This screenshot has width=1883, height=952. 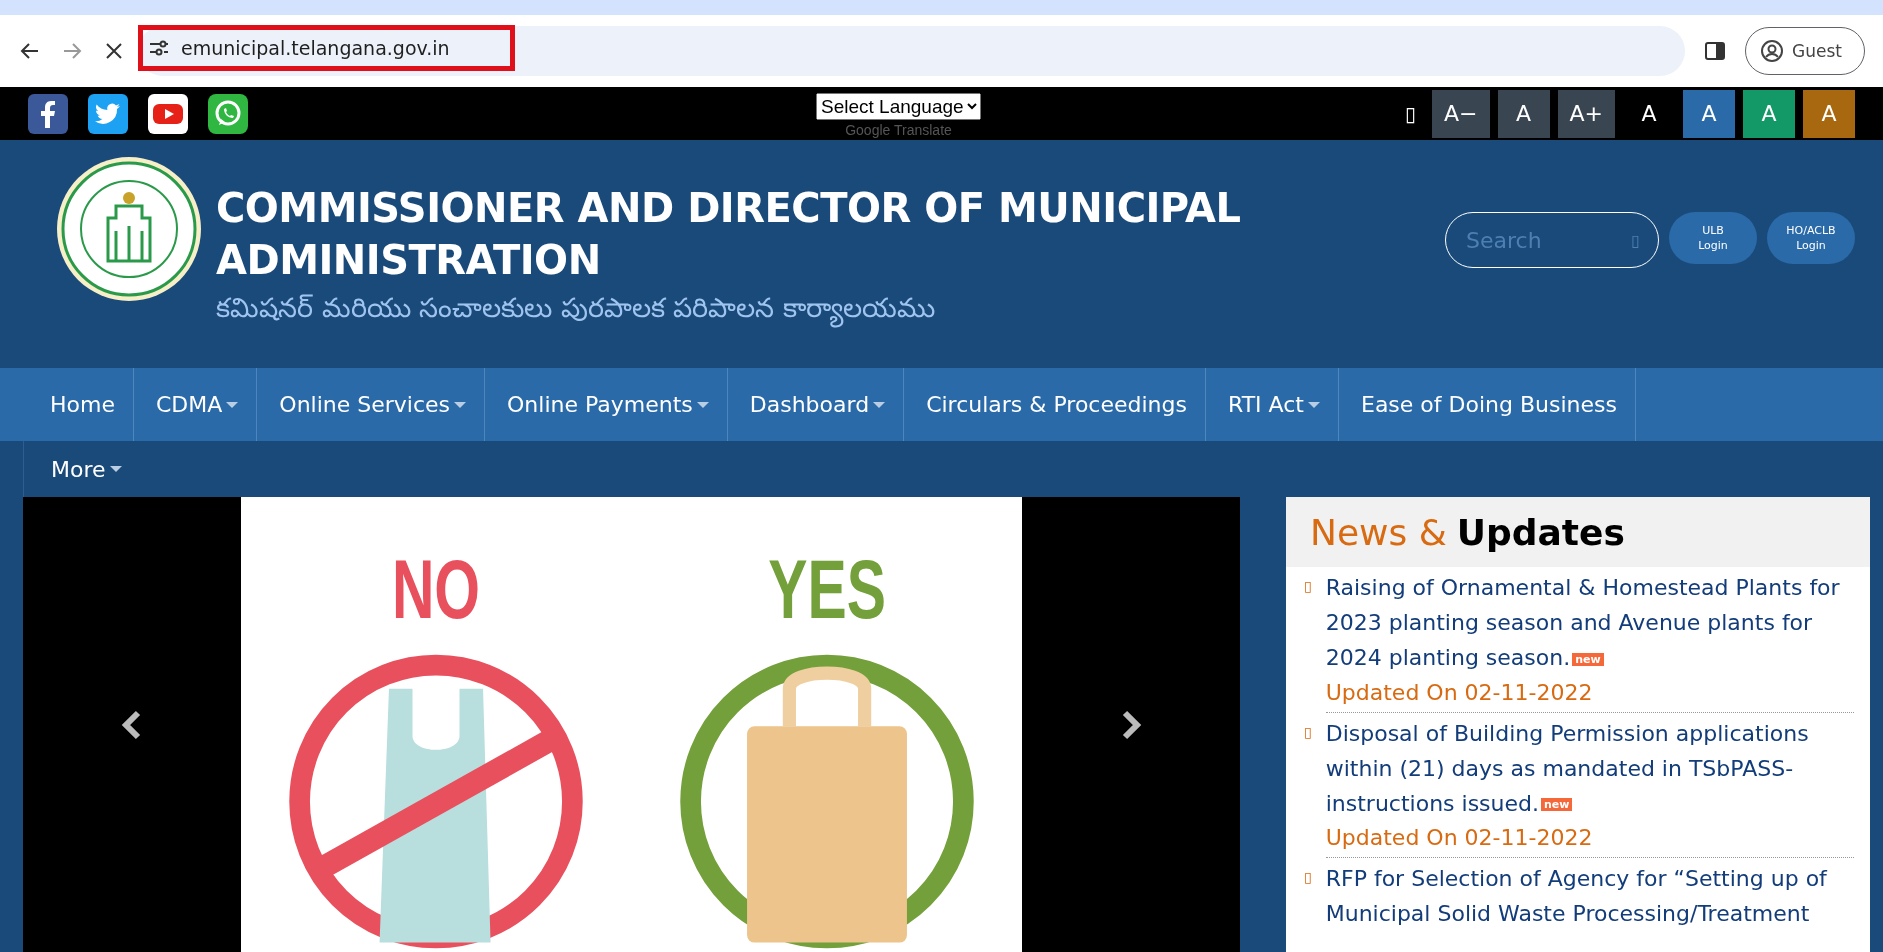 I want to click on nav-link: Online Payments, so click(x=606, y=404).